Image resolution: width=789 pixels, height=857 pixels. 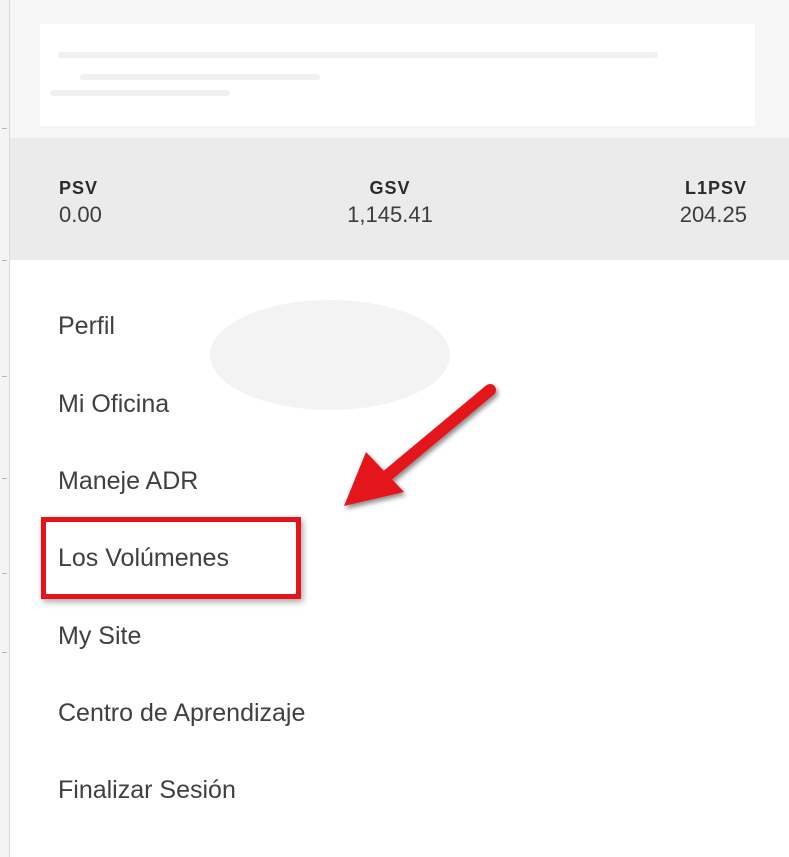 What do you see at coordinates (181, 713) in the screenshot?
I see `menu-item-centro-de-aprendizaje: Centro de Aprendizaje` at bounding box center [181, 713].